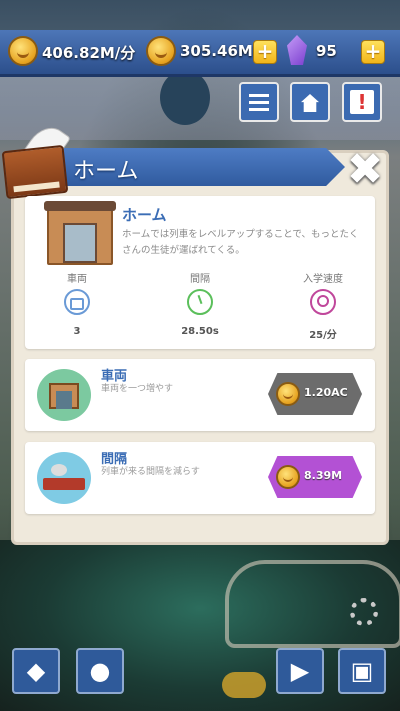 This screenshot has height=711, width=400. Describe the element at coordinates (323, 279) in the screenshot. I see `stat-label-enrollment: 入学速度` at that location.